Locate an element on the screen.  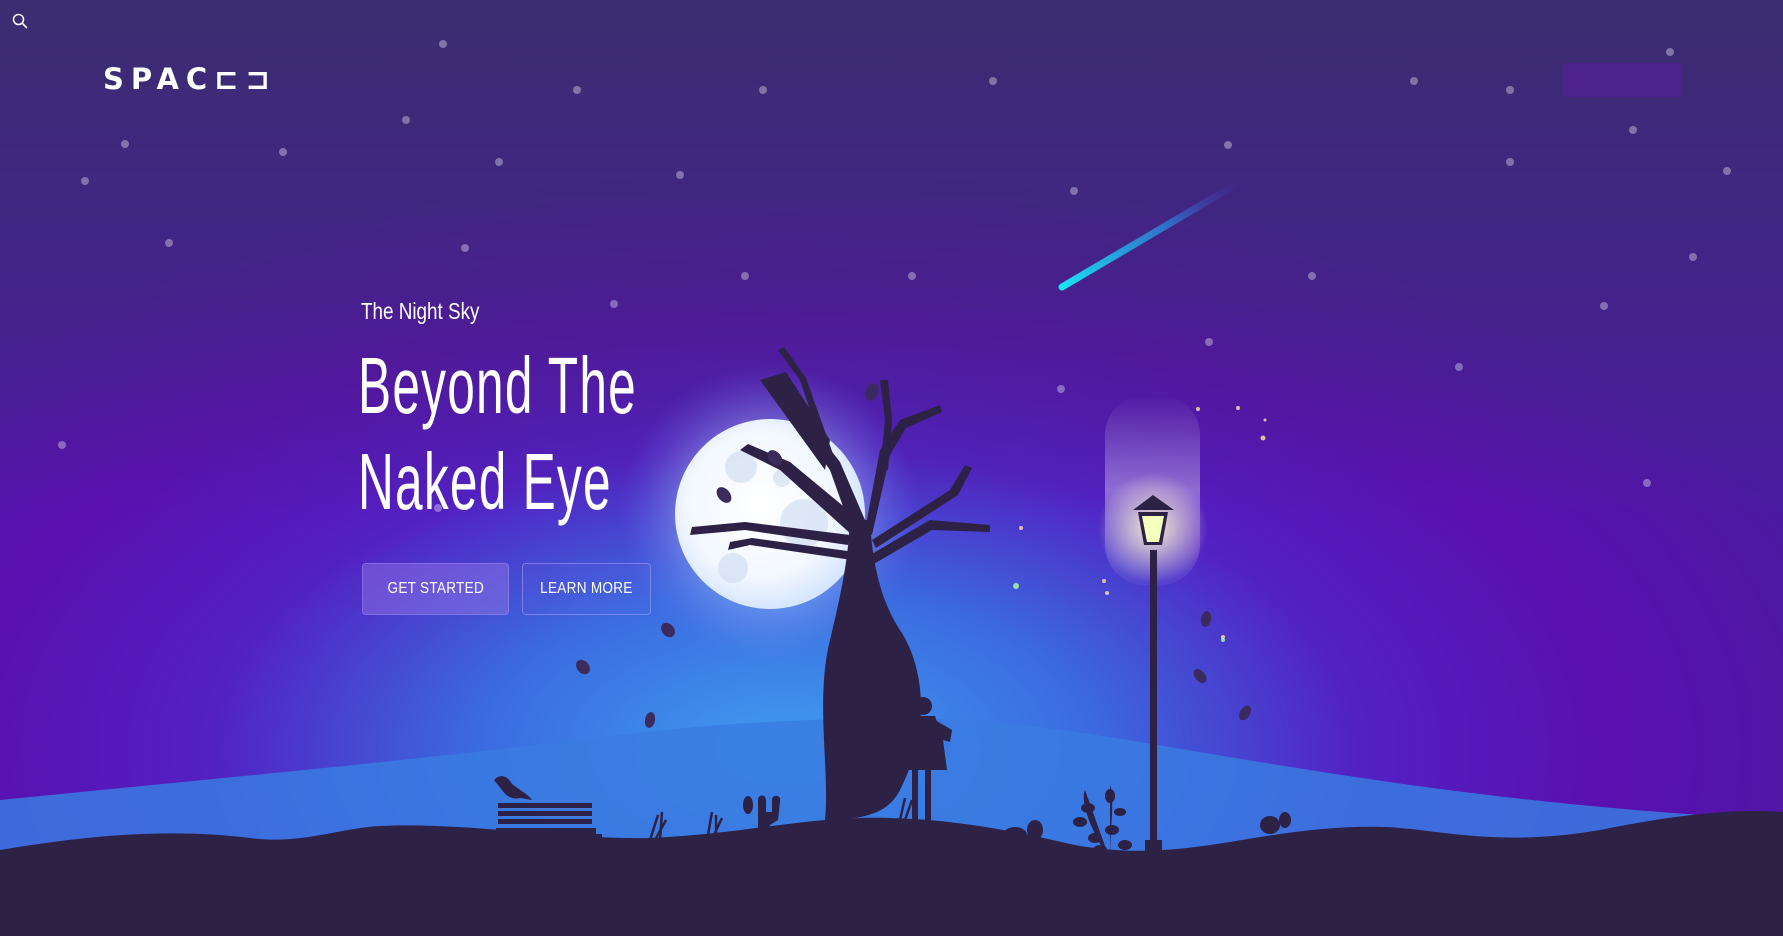
learn-more-label: LEARN MORE is located at coordinates (586, 588).